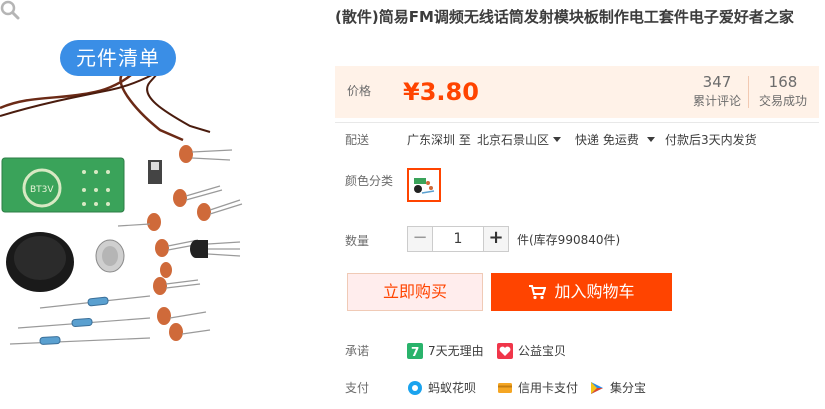  I want to click on color-option-swatch, so click(424, 185).